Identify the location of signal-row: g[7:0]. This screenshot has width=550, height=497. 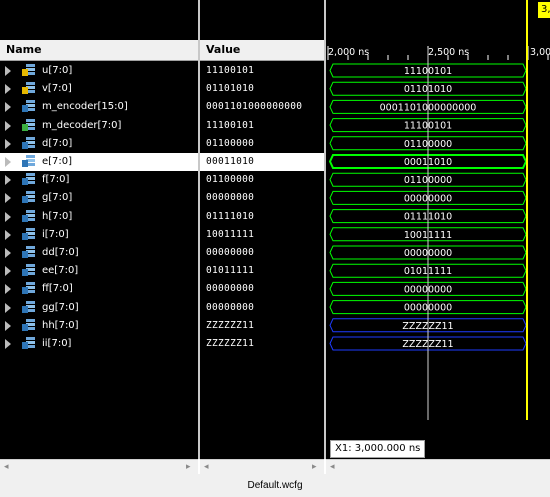
(99, 198).